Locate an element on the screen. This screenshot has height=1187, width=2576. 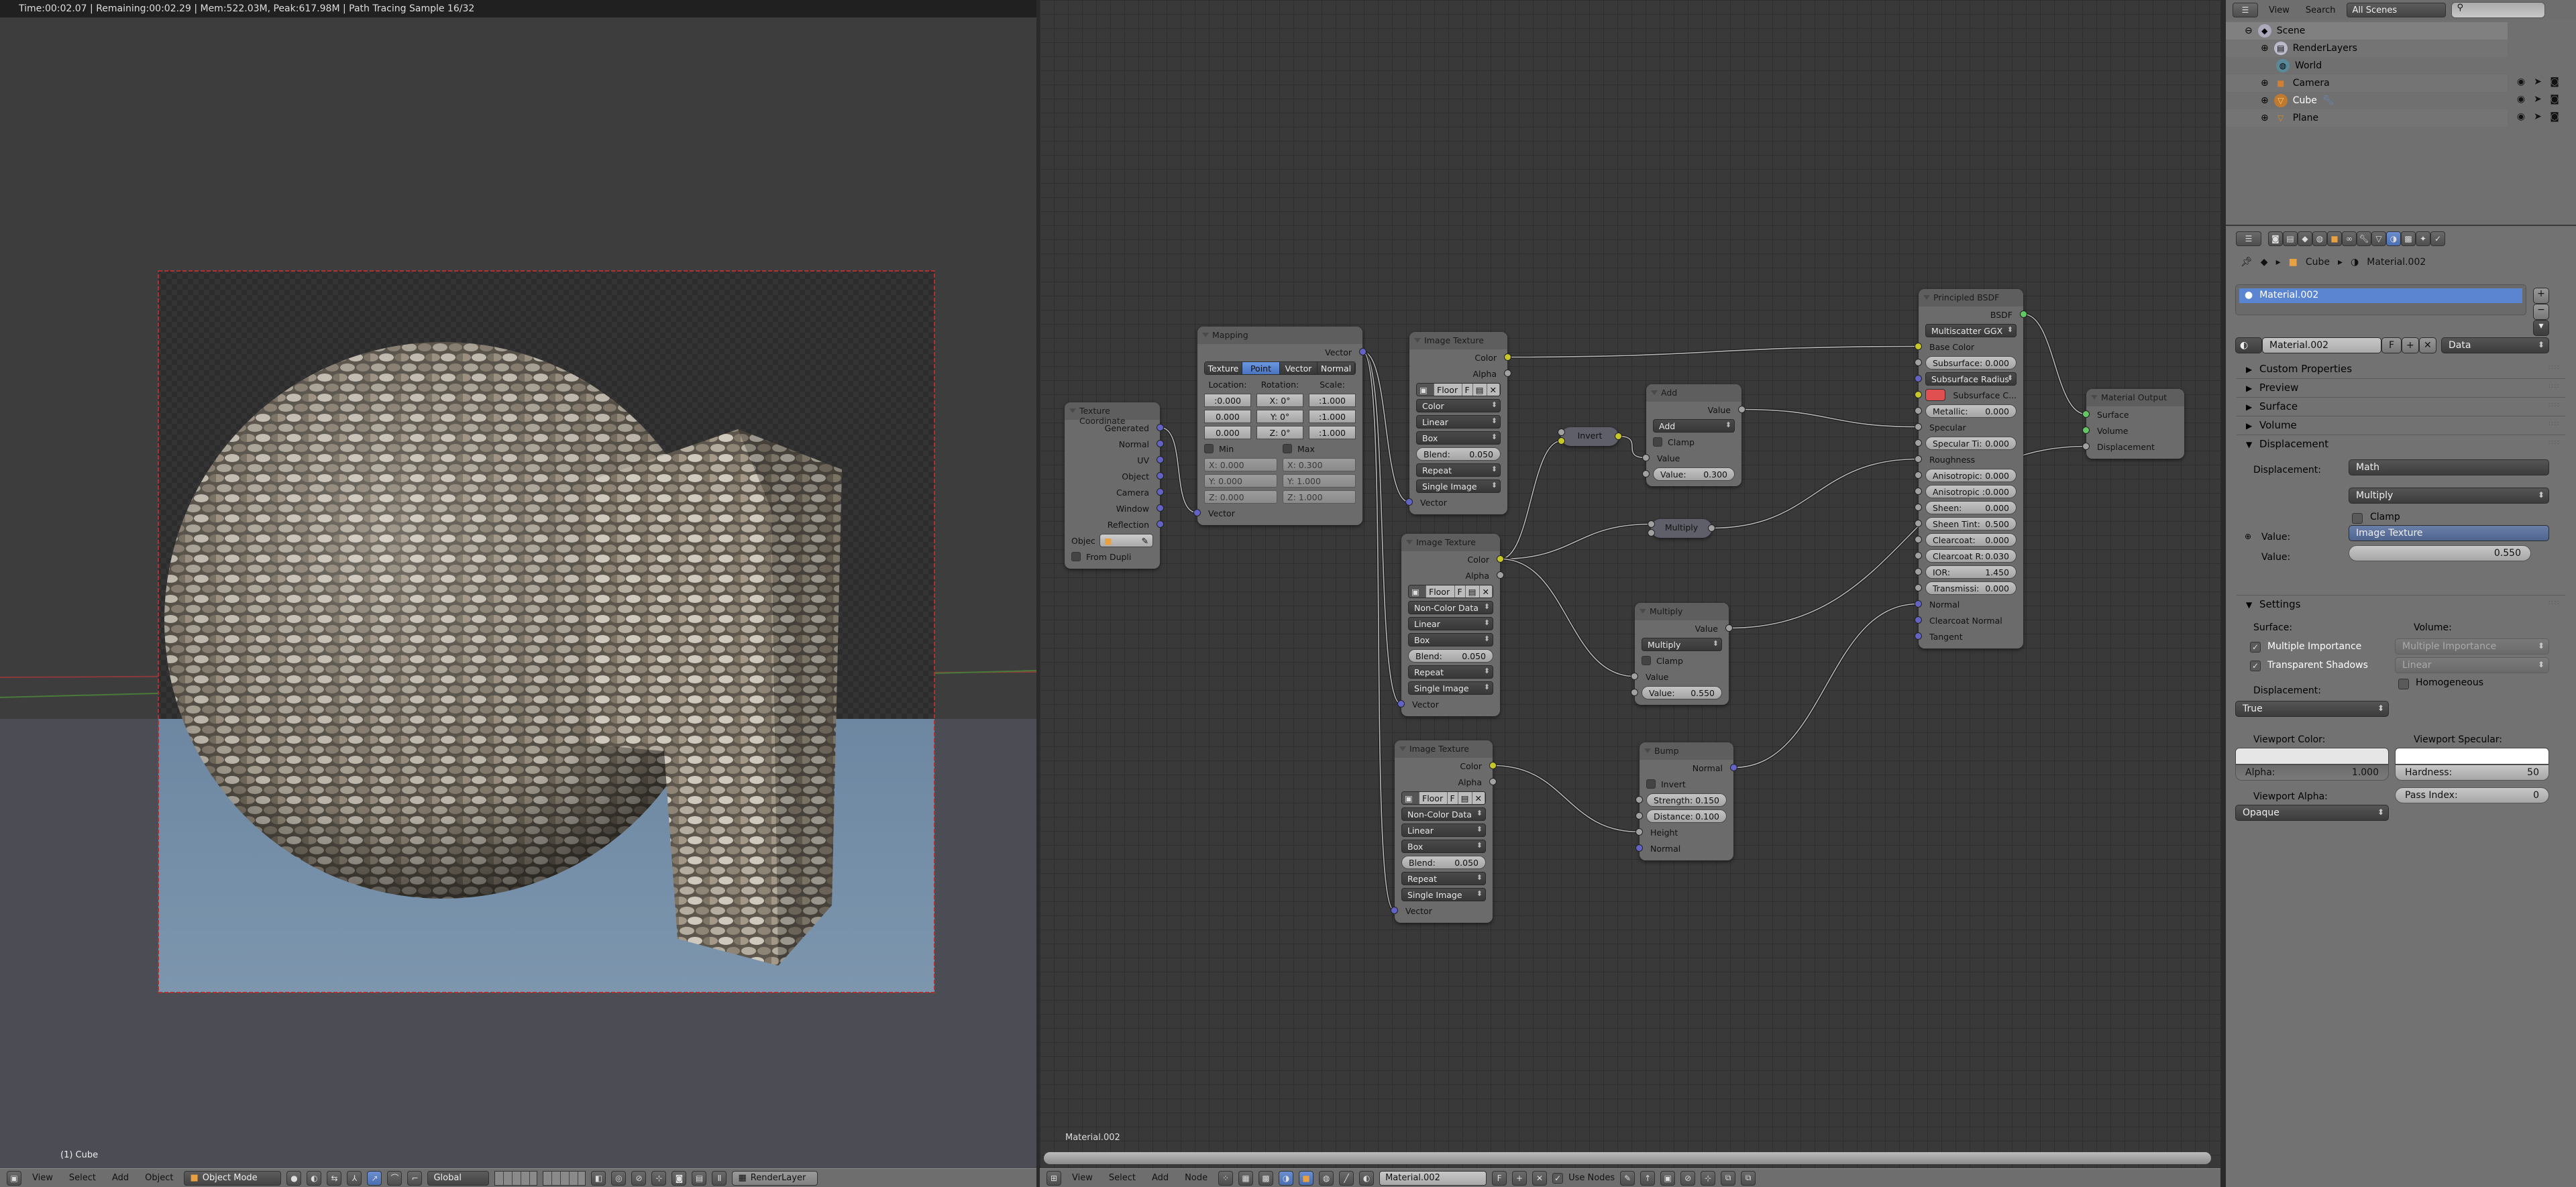
panel-surface: ▶ Surface:::: is located at coordinates (2401, 407).